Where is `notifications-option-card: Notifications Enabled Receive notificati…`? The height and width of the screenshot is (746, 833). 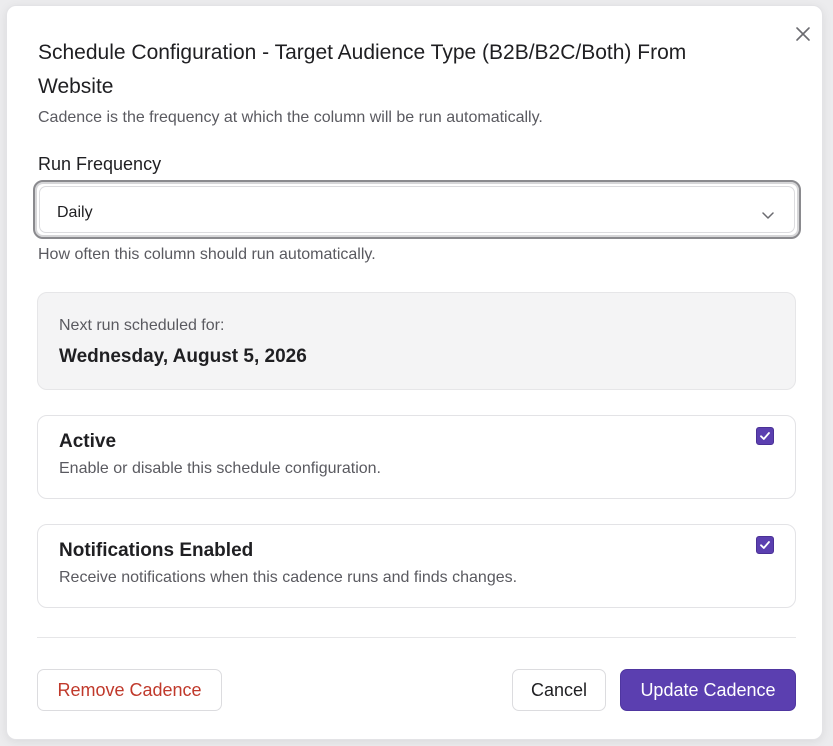 notifications-option-card: Notifications Enabled Receive notificati… is located at coordinates (416, 566).